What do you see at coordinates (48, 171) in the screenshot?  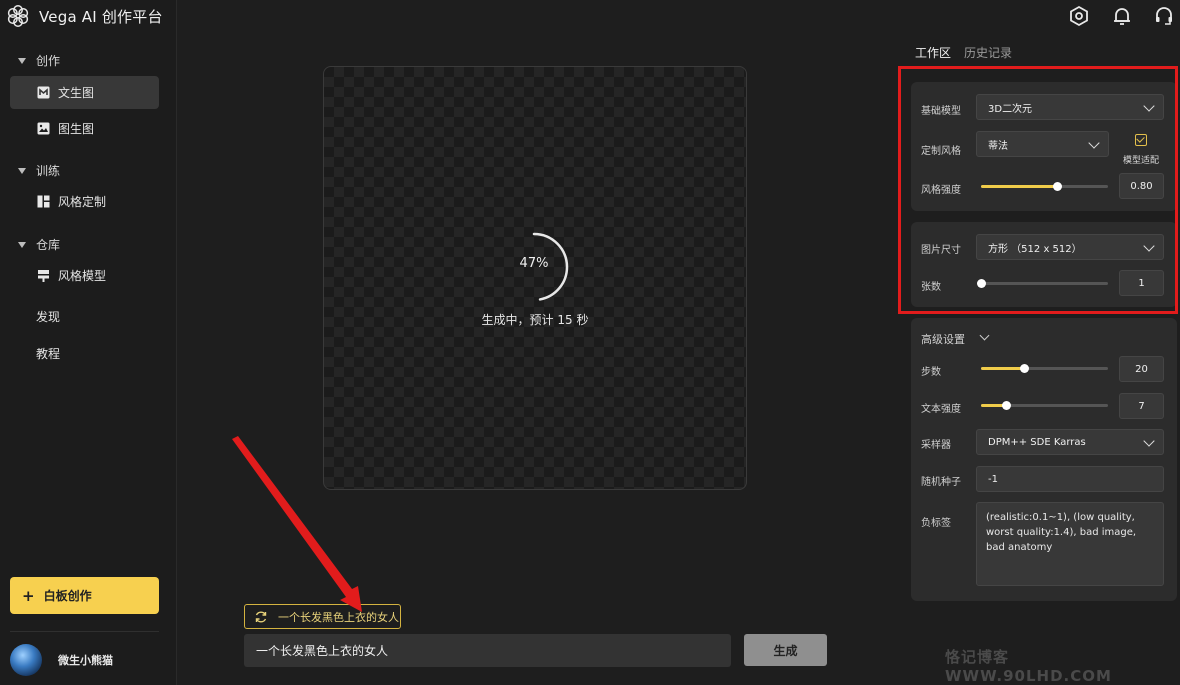 I see `section-label: 训练` at bounding box center [48, 171].